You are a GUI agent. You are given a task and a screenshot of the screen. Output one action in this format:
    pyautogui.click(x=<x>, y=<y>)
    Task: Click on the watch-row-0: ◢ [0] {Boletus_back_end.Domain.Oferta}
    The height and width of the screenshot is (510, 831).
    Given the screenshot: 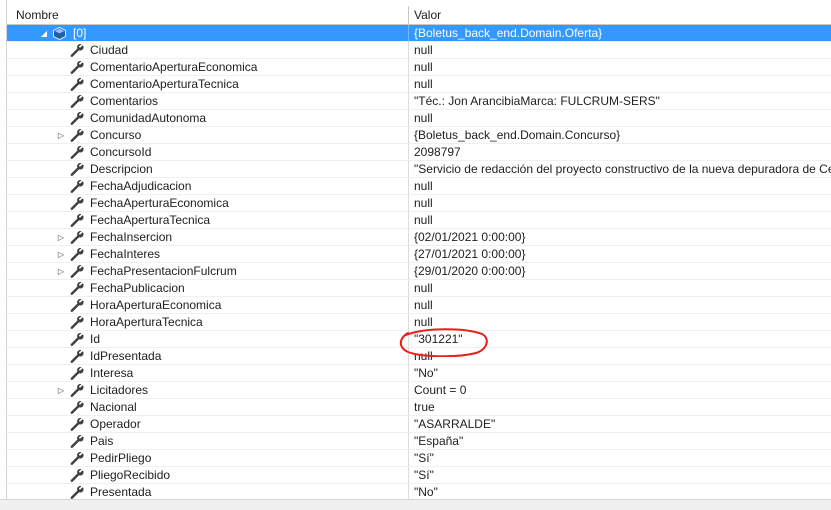 What is the action you would take?
    pyautogui.click(x=419, y=33)
    